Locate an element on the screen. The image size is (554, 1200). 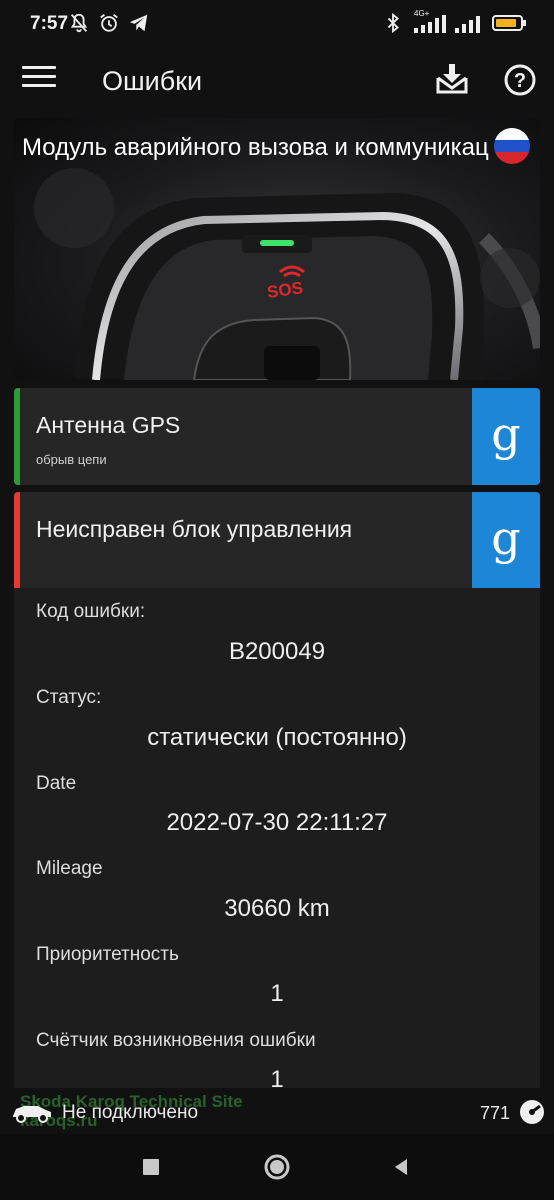
detail-value: статически (постоянно) is located at coordinates (277, 737).